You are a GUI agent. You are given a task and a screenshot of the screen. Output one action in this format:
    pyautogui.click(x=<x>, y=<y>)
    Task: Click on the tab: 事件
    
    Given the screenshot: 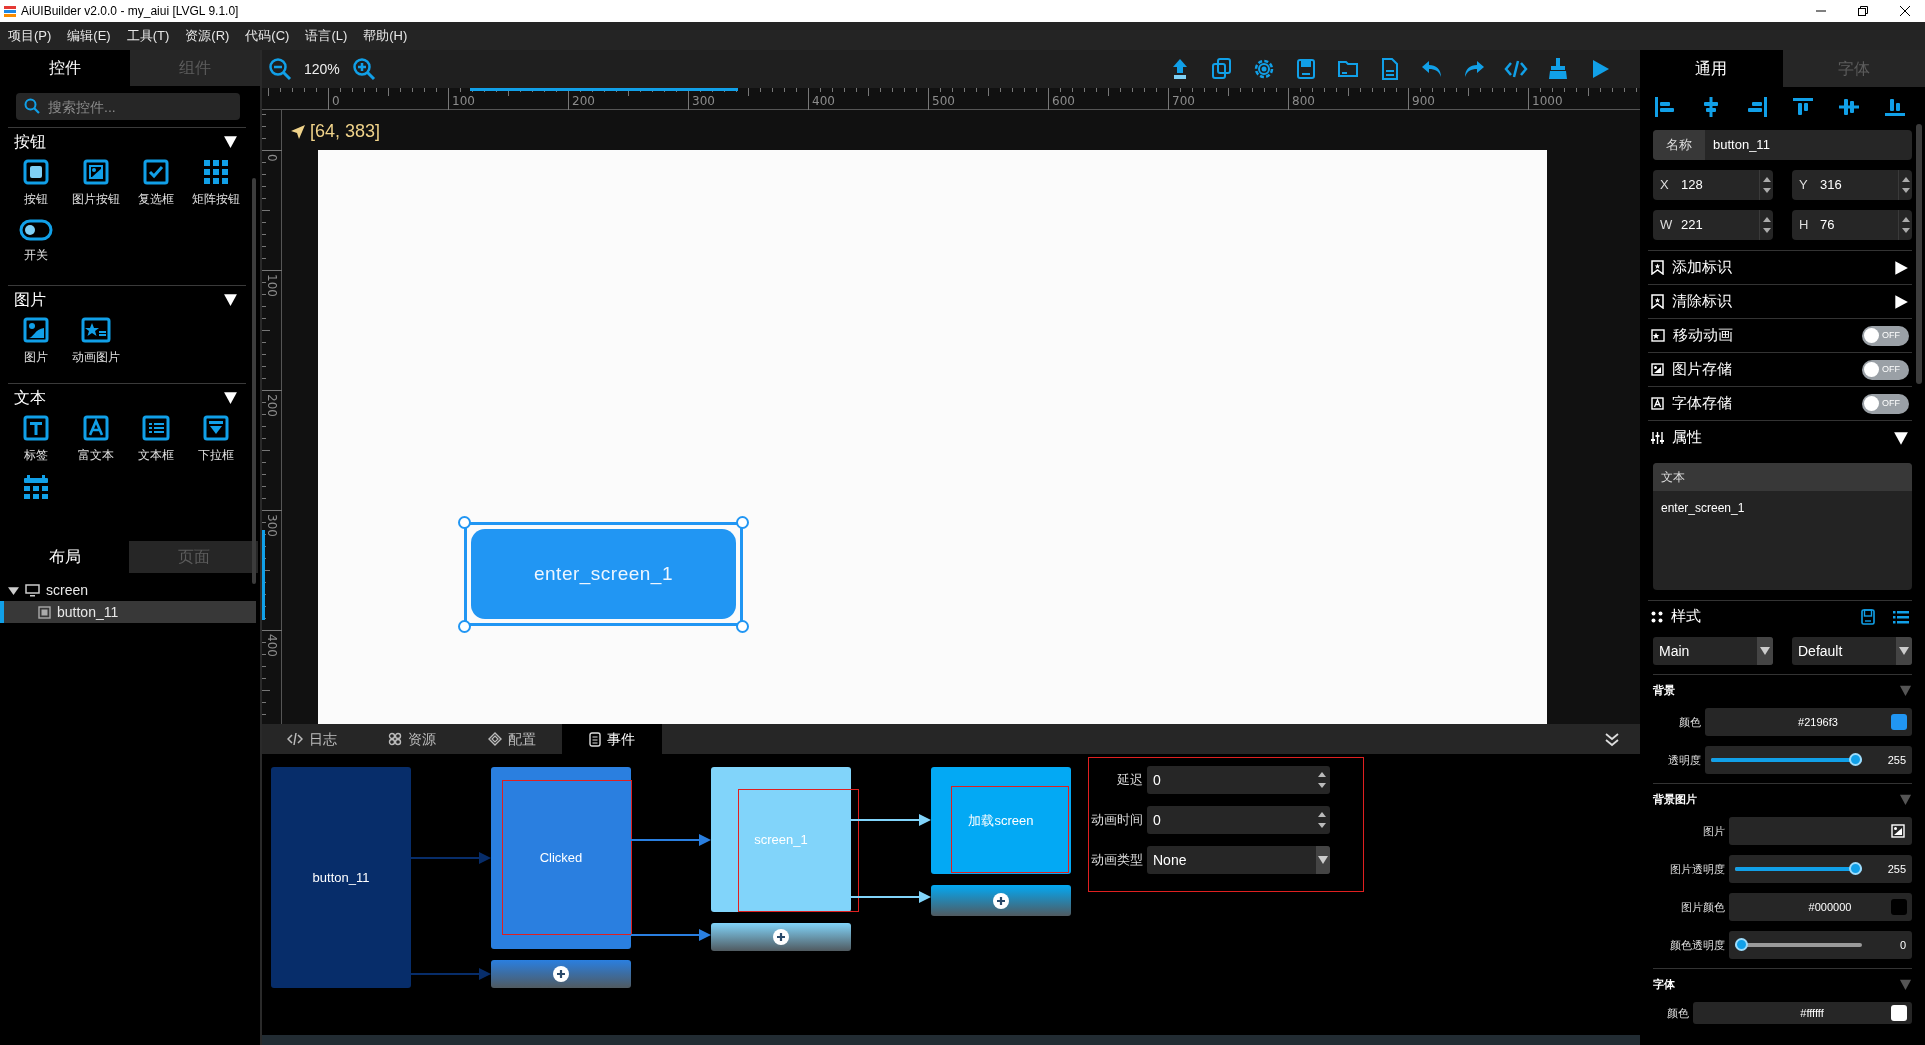 What is the action you would take?
    pyautogui.click(x=612, y=739)
    